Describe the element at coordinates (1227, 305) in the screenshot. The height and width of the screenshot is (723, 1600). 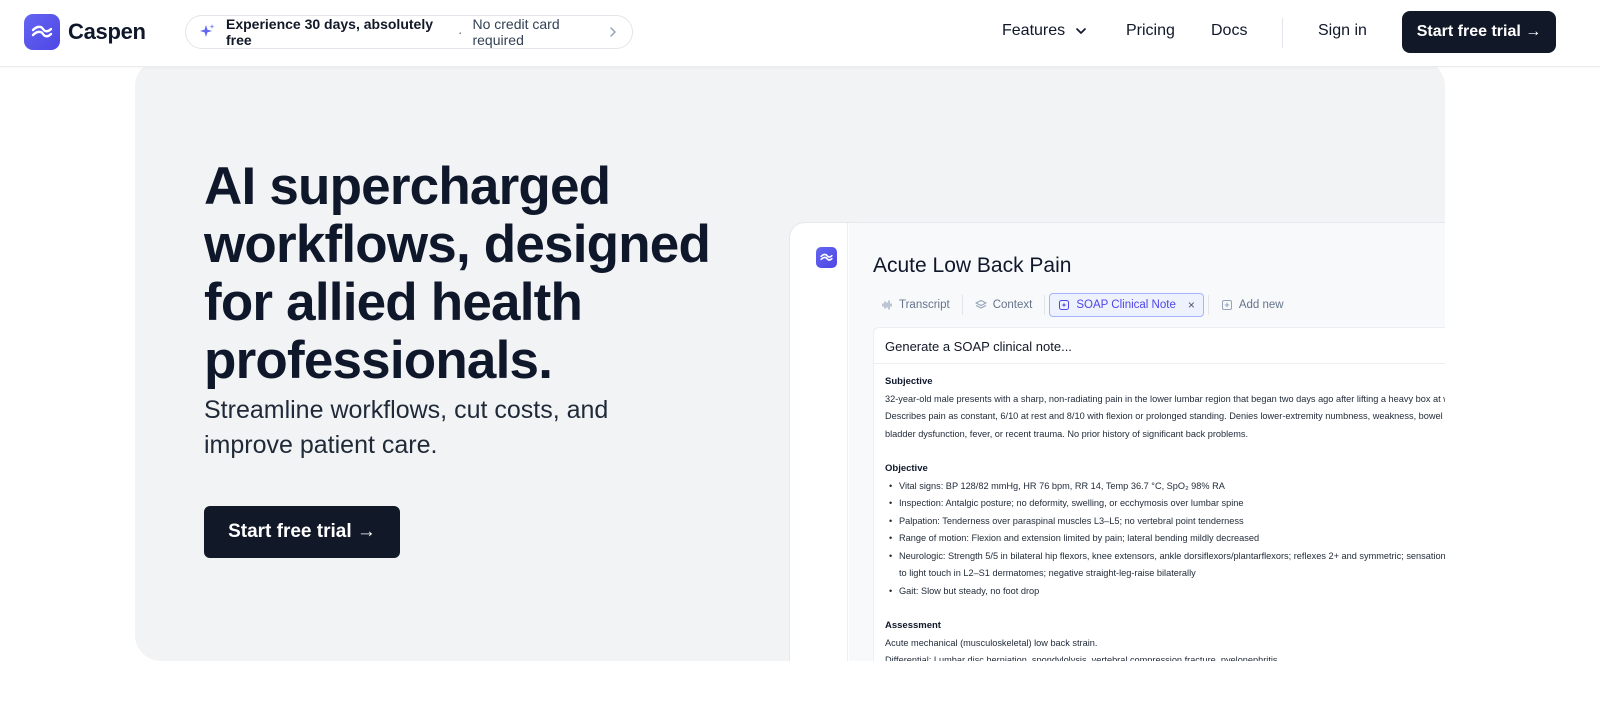
I see `plus-square-icon` at that location.